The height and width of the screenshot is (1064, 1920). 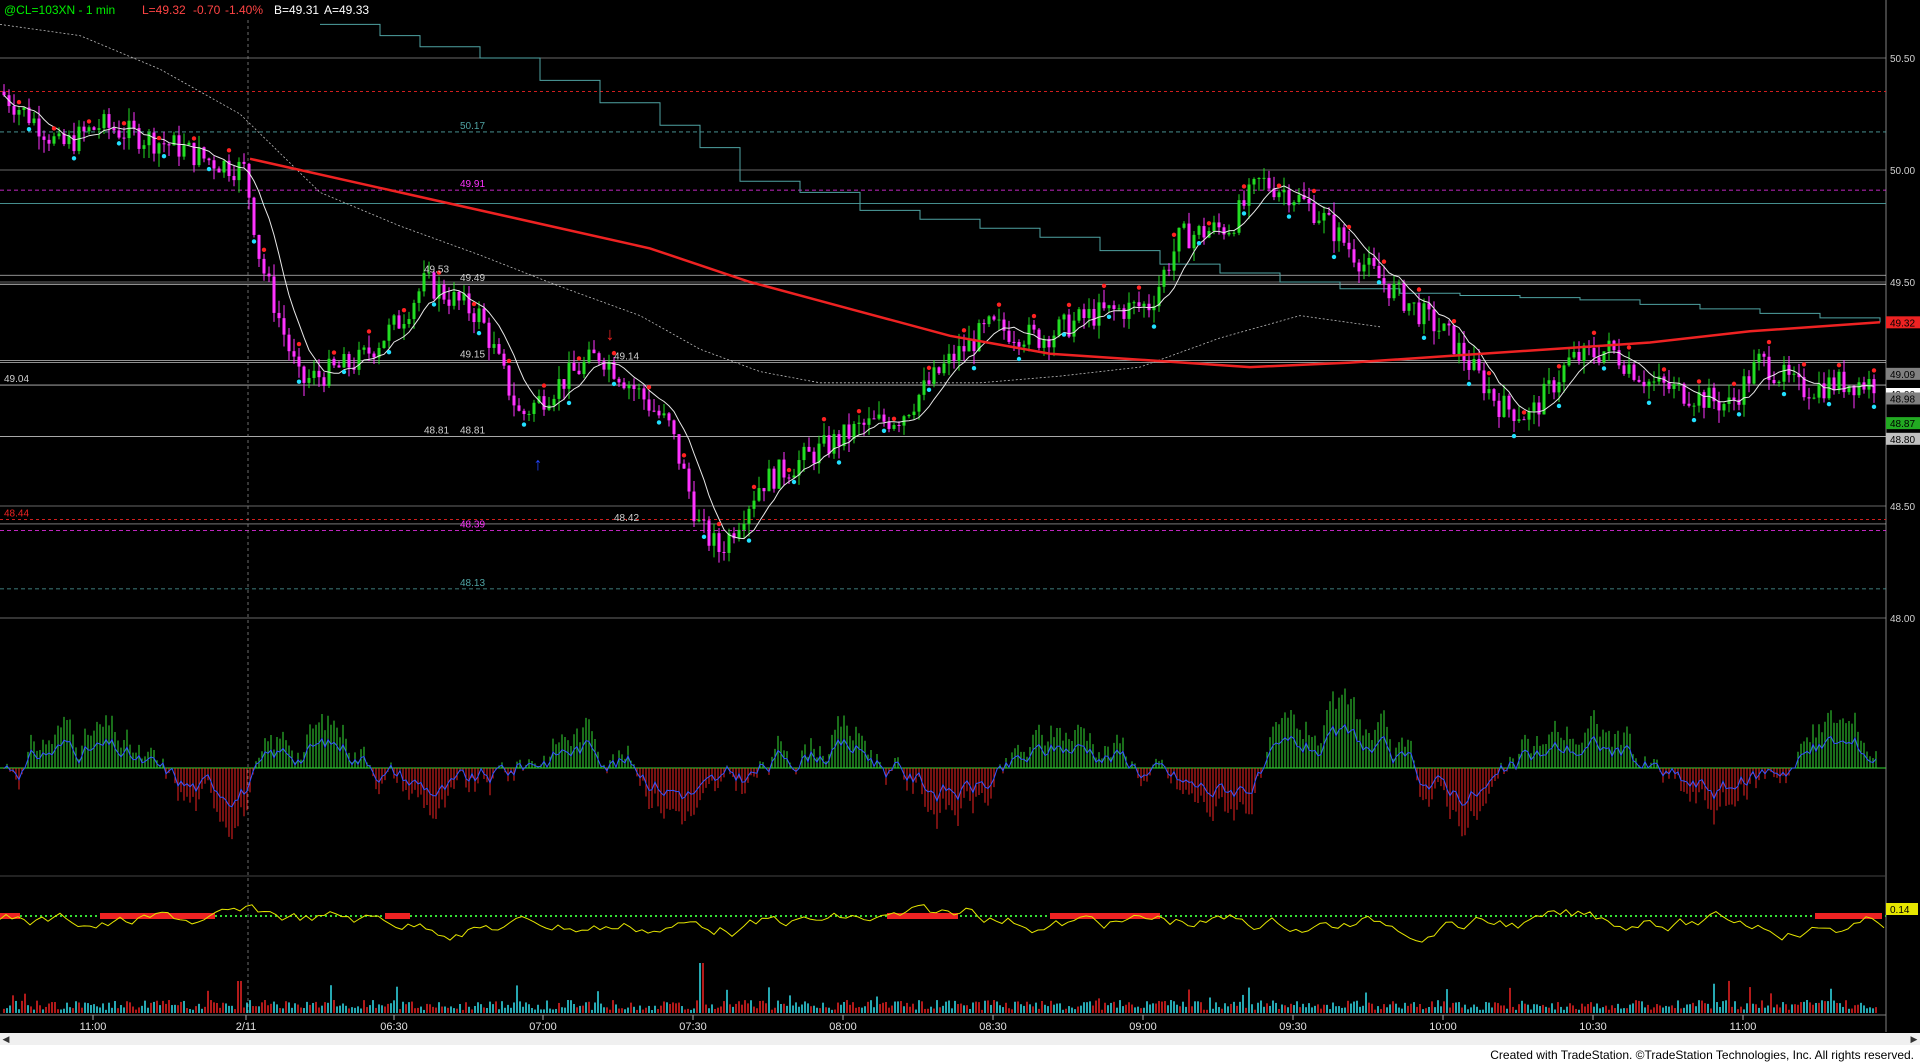 What do you see at coordinates (1903, 381) in the screenshot?
I see `right-price-labels: 49.3249.0949.0048.9848.8748.80` at bounding box center [1903, 381].